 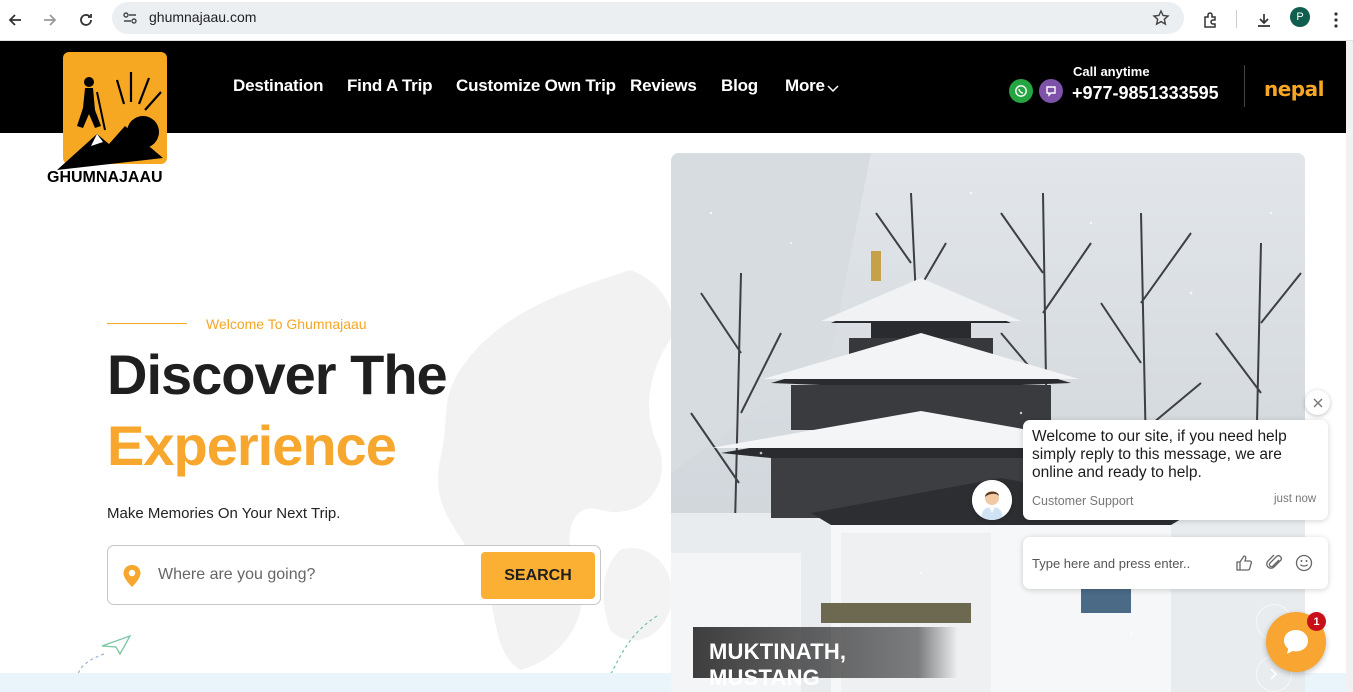 I want to click on chat-timestamp: just now, so click(x=1295, y=499).